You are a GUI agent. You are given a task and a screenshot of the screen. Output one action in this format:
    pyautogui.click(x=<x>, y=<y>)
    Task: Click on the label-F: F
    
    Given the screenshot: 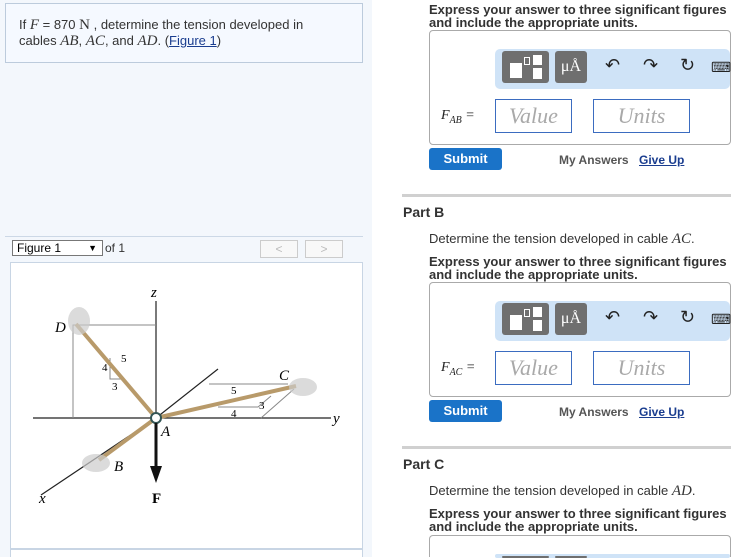 What is the action you would take?
    pyautogui.click(x=156, y=499)
    